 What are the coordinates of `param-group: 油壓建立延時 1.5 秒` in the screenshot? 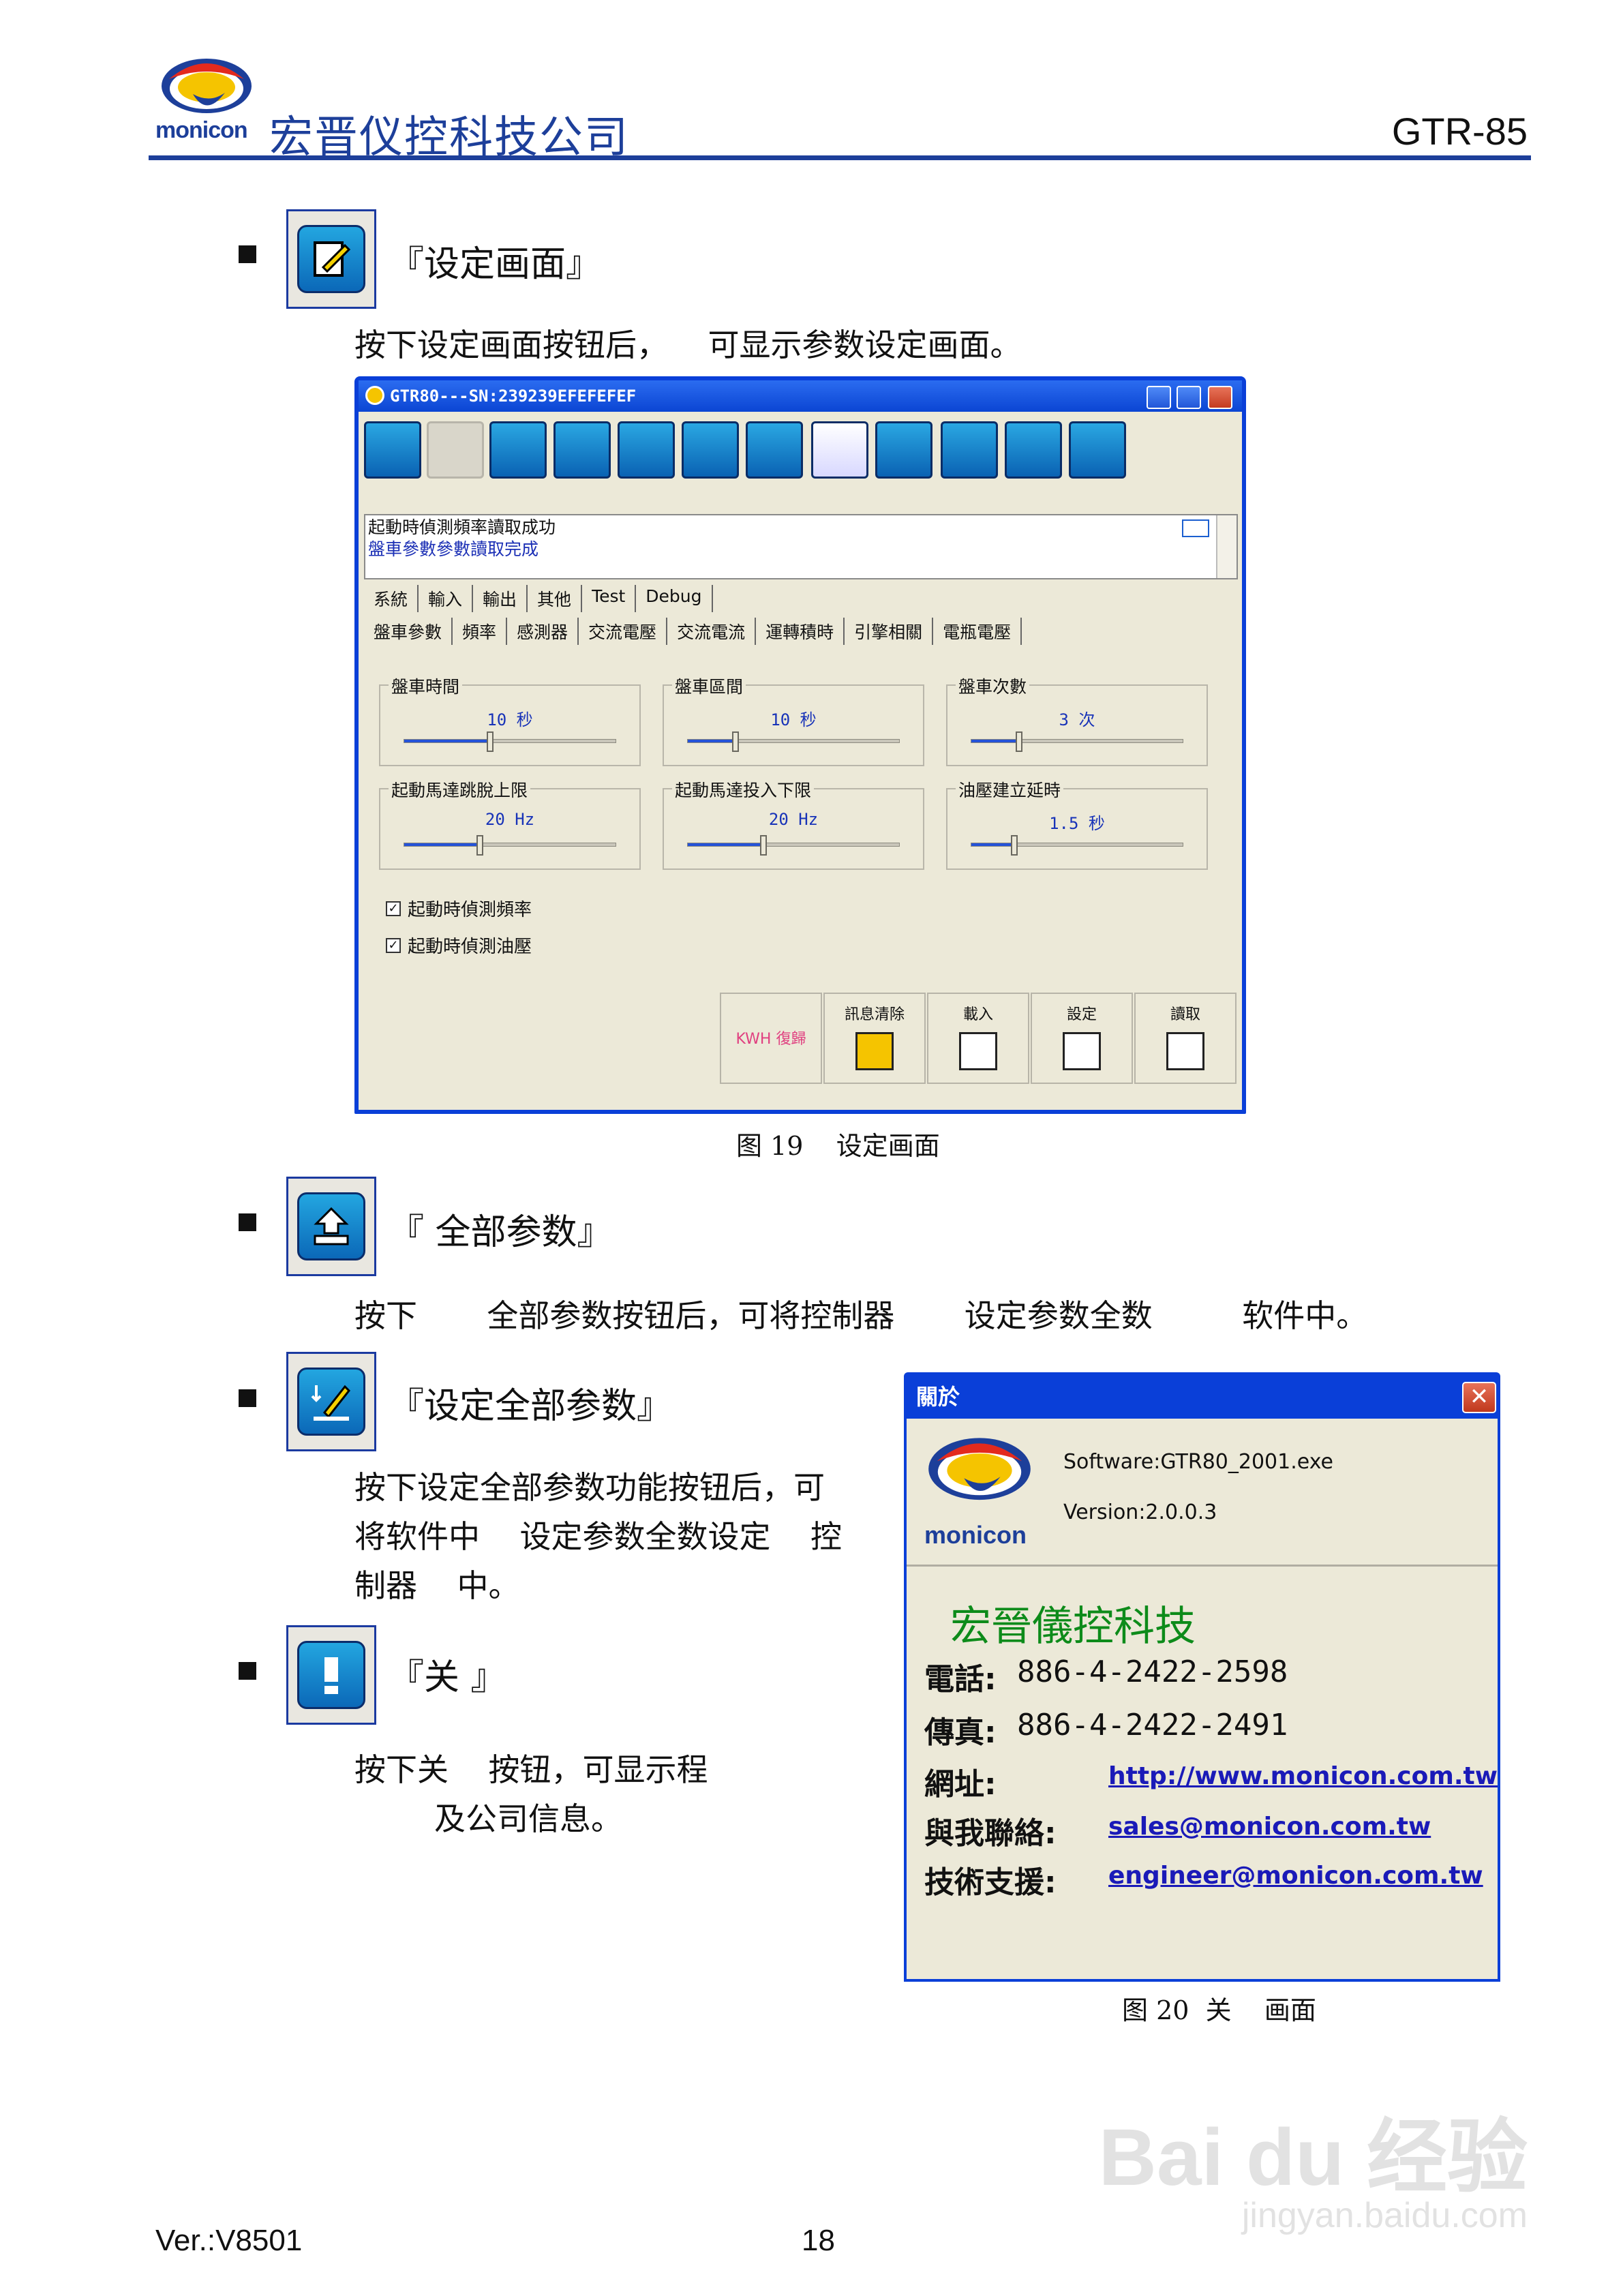 It's located at (1077, 823).